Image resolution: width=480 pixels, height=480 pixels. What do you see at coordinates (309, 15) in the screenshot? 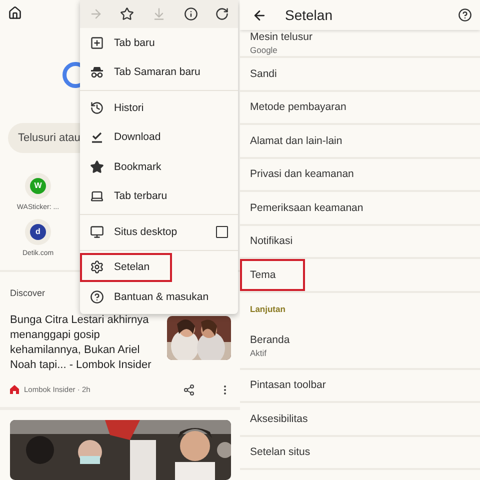
I see `page-title: Setelan` at bounding box center [309, 15].